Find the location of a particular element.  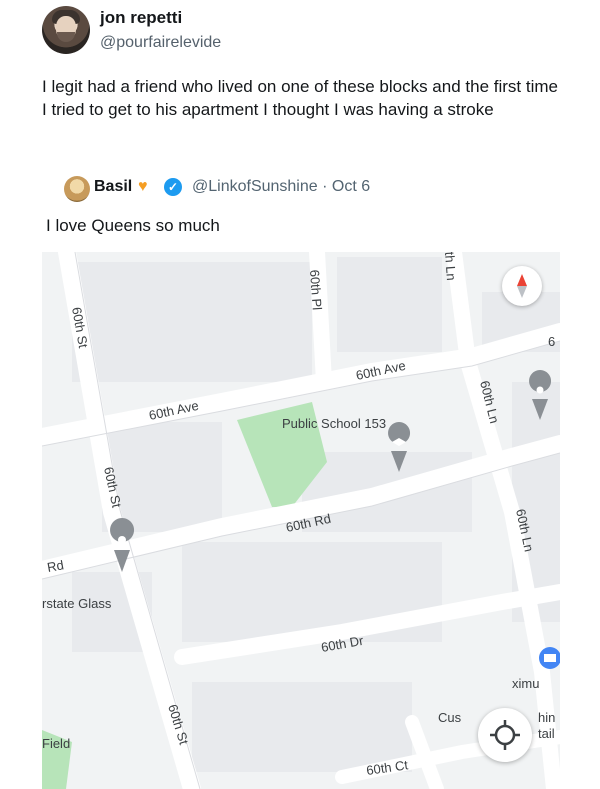

store-pin-icon is located at coordinates (549, 658).